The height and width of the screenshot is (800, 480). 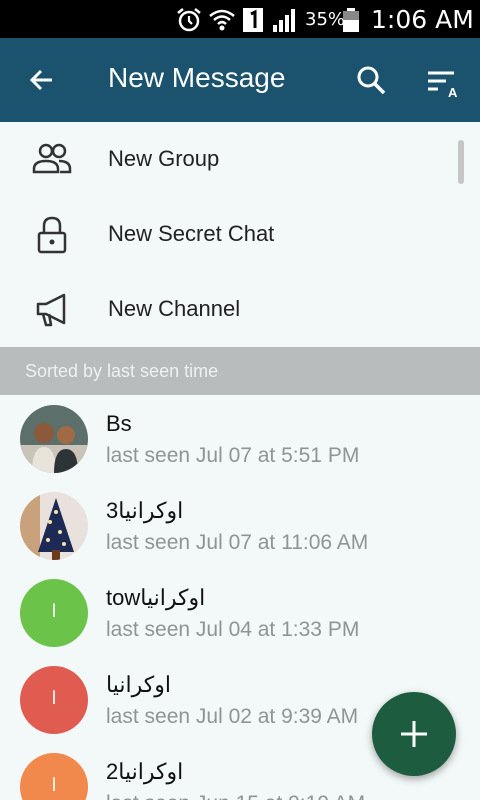 I want to click on group-icon, so click(x=52, y=158).